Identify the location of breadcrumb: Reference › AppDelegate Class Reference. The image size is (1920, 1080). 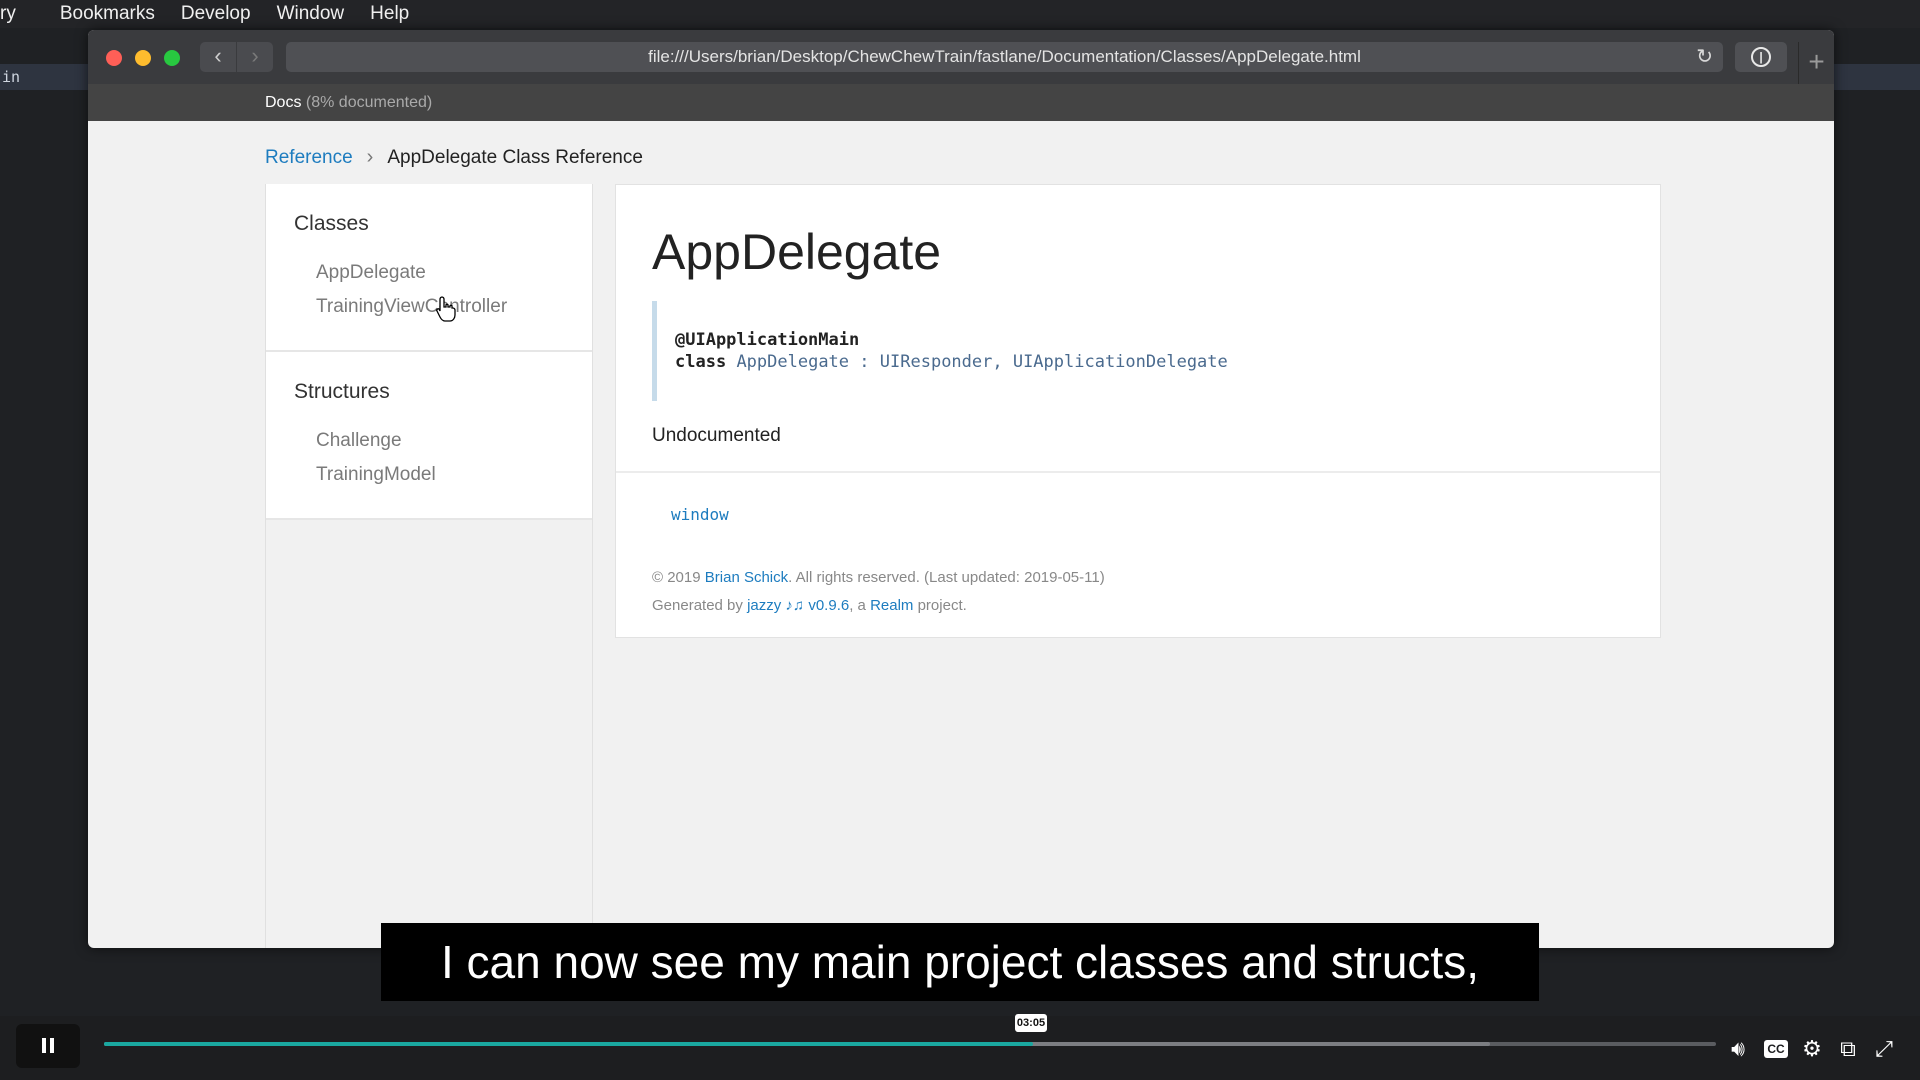
(454, 157).